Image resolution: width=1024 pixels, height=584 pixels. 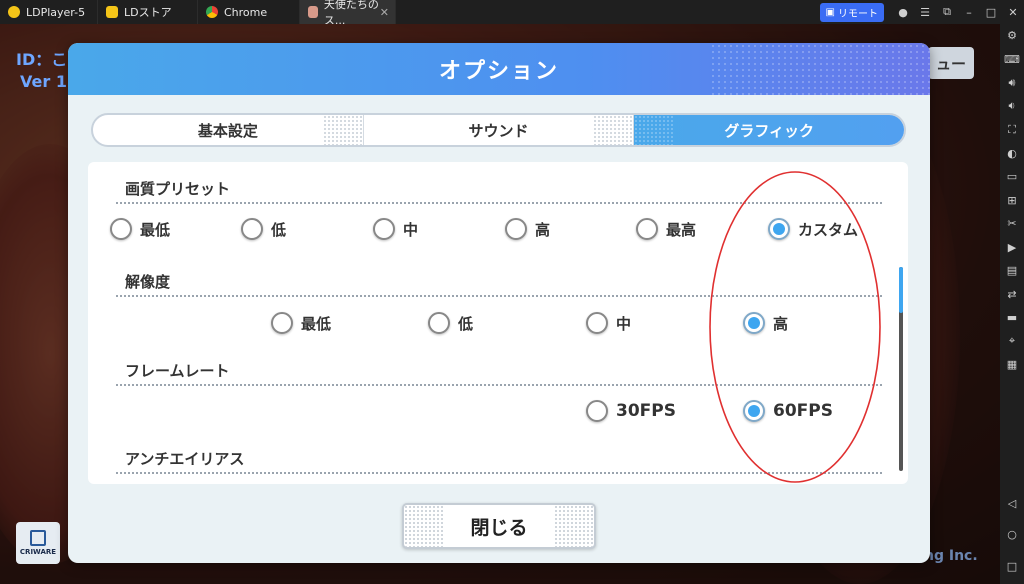 I want to click on tab-chrome: Chrome, so click(x=249, y=12).